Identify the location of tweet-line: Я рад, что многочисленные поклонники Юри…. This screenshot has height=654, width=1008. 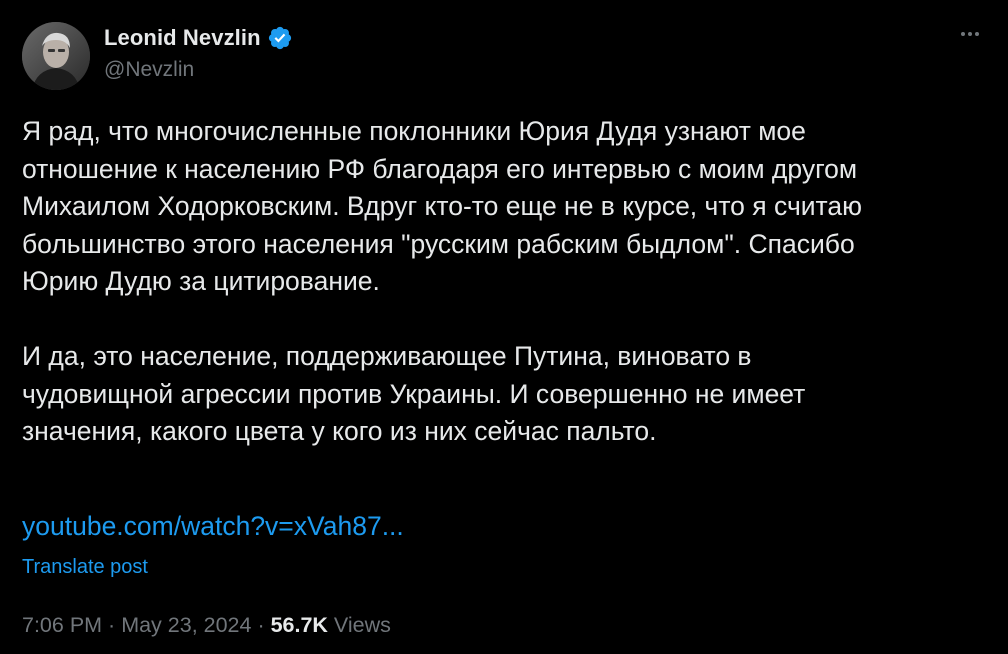
(414, 131).